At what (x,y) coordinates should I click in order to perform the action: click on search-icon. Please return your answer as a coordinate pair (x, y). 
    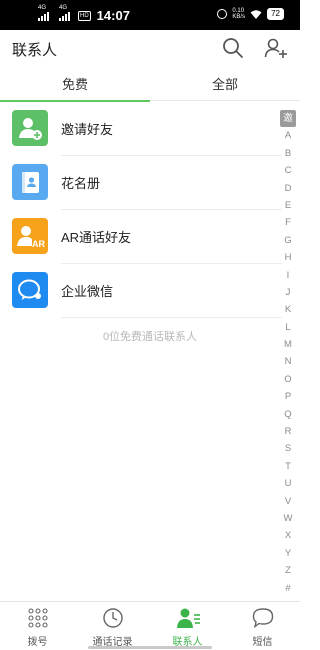
    Looking at the image, I should click on (233, 48).